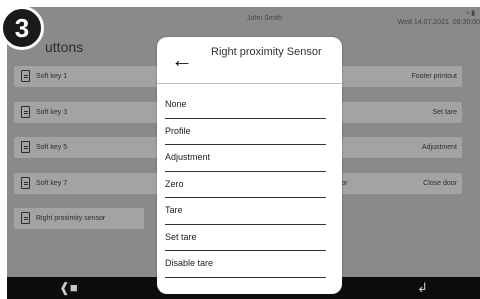 The width and height of the screenshot is (480, 299). I want to click on option-adjustment: Adjustment, so click(245, 158).